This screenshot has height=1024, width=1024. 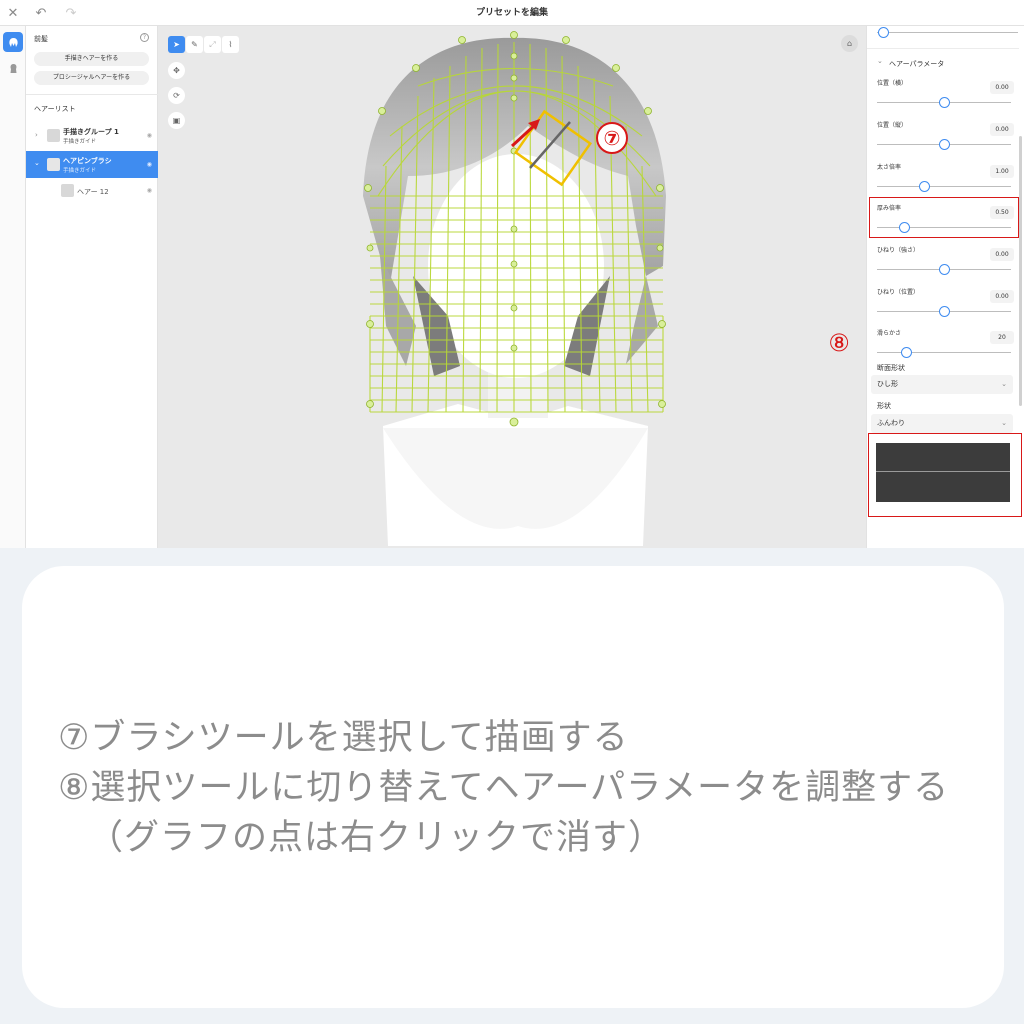 I want to click on top-slider-knob, so click(x=883, y=32).